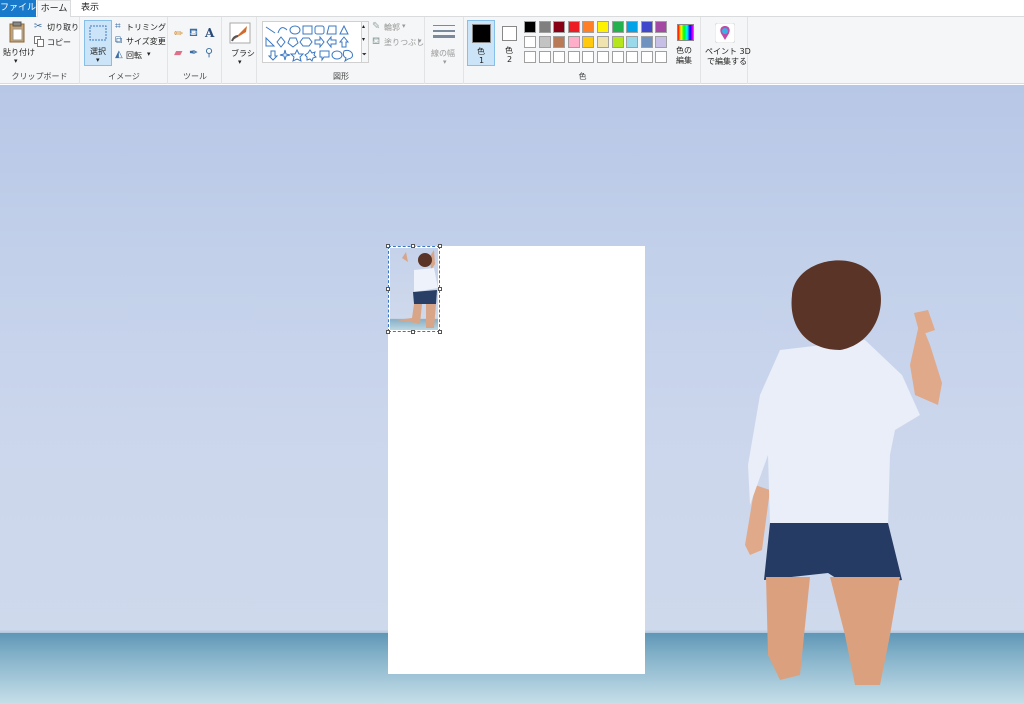 The image size is (1024, 704). What do you see at coordinates (118, 26) in the screenshot?
I see `crop-icon: ⌗` at bounding box center [118, 26].